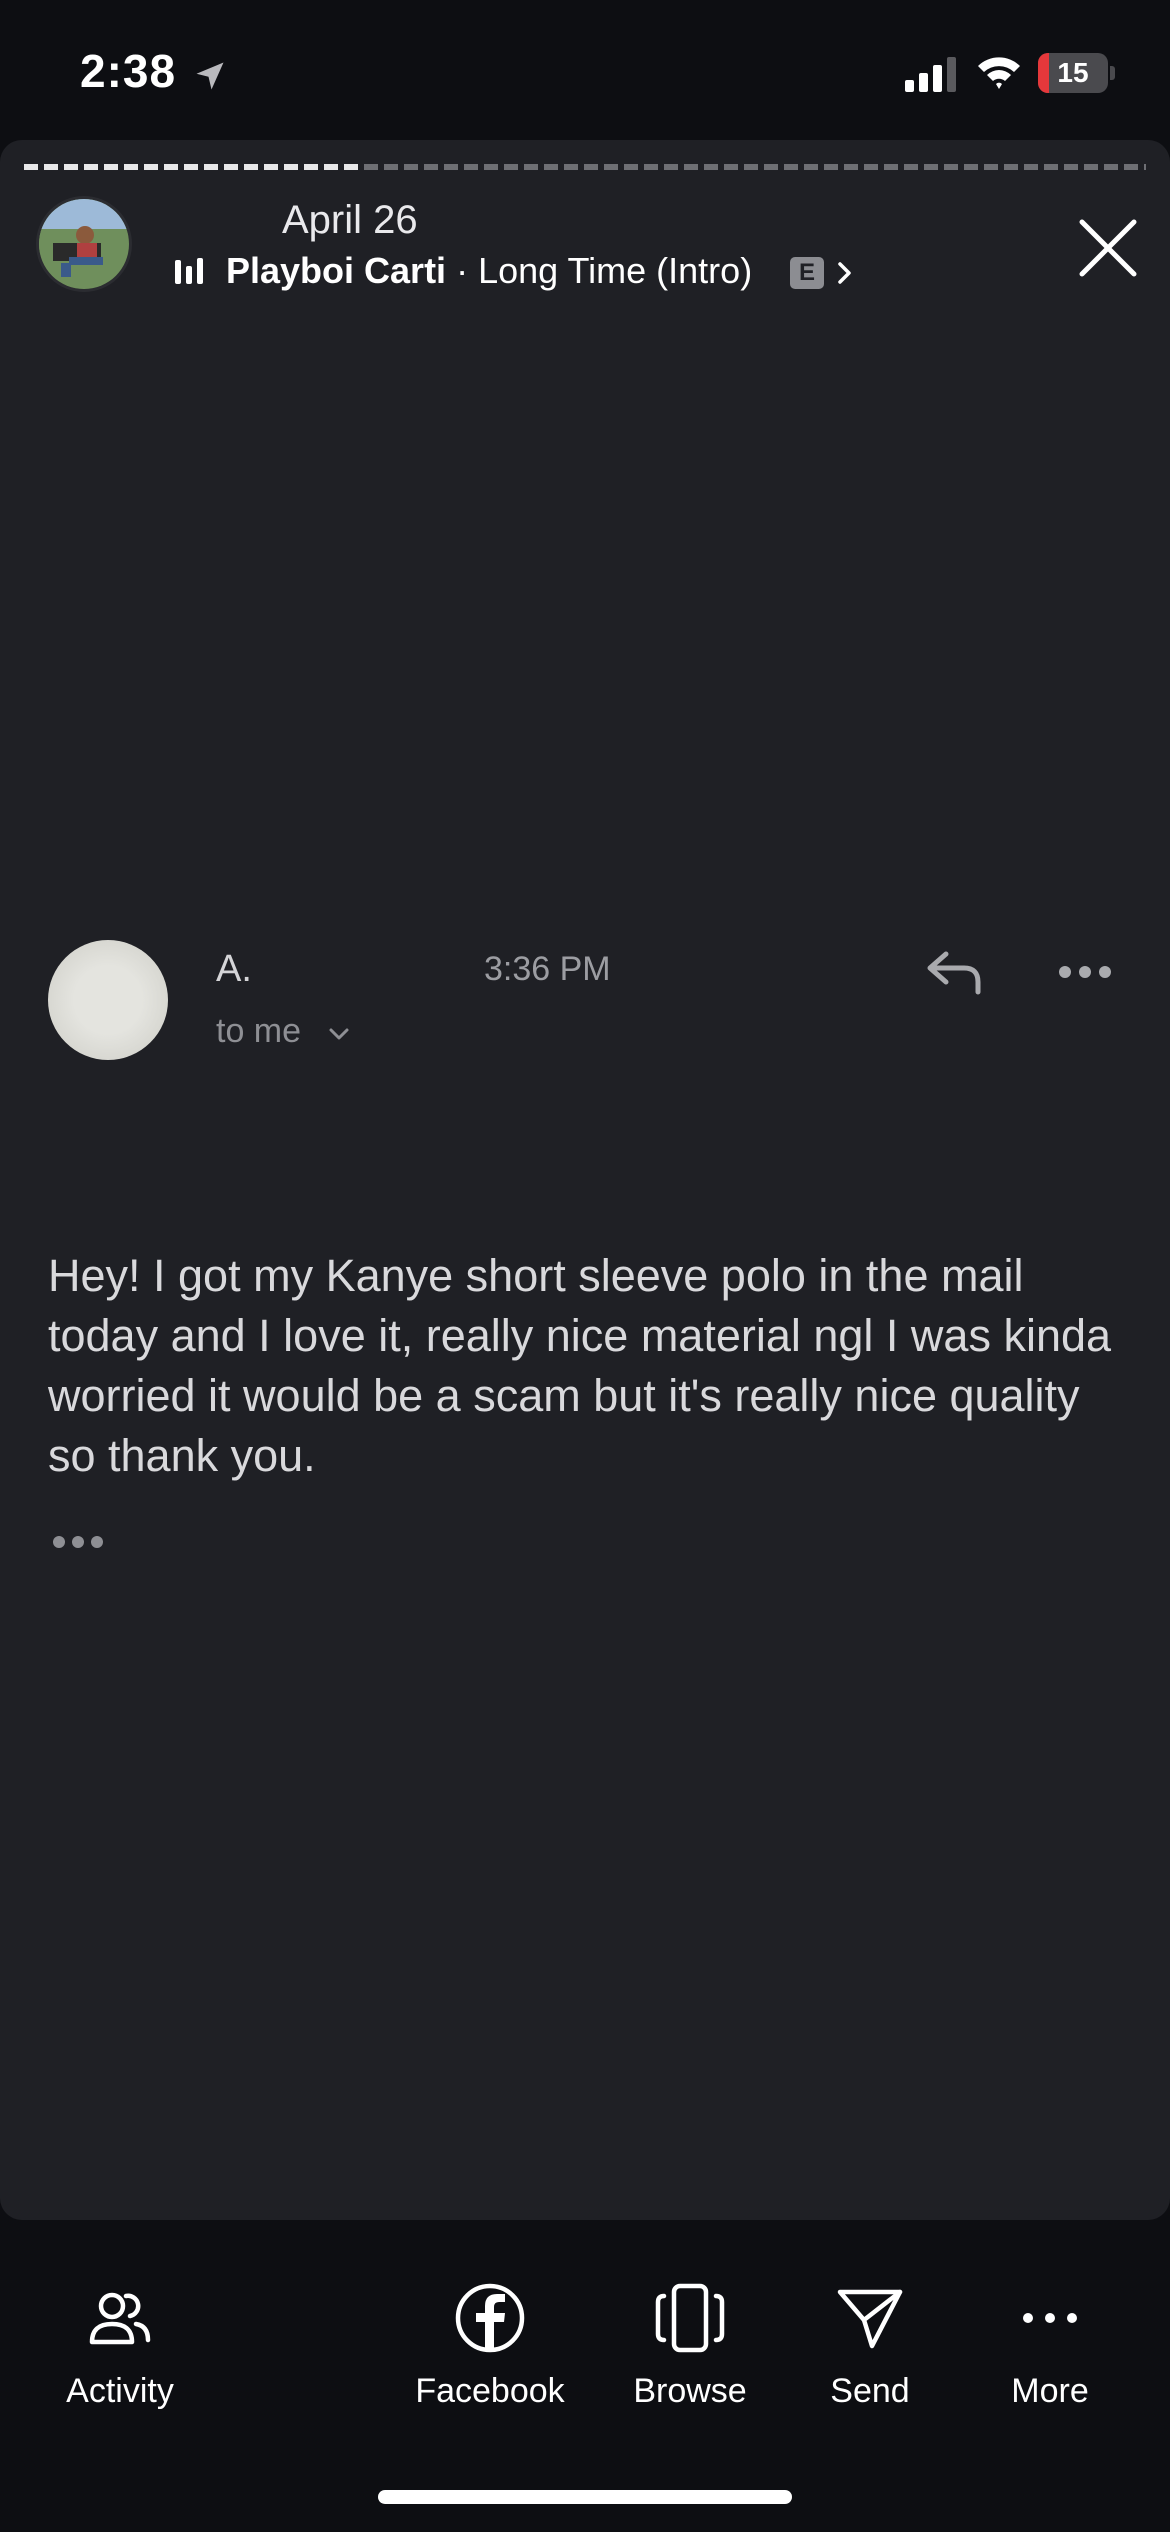 This screenshot has width=1170, height=2532. I want to click on status-time: 2:38, so click(128, 71).